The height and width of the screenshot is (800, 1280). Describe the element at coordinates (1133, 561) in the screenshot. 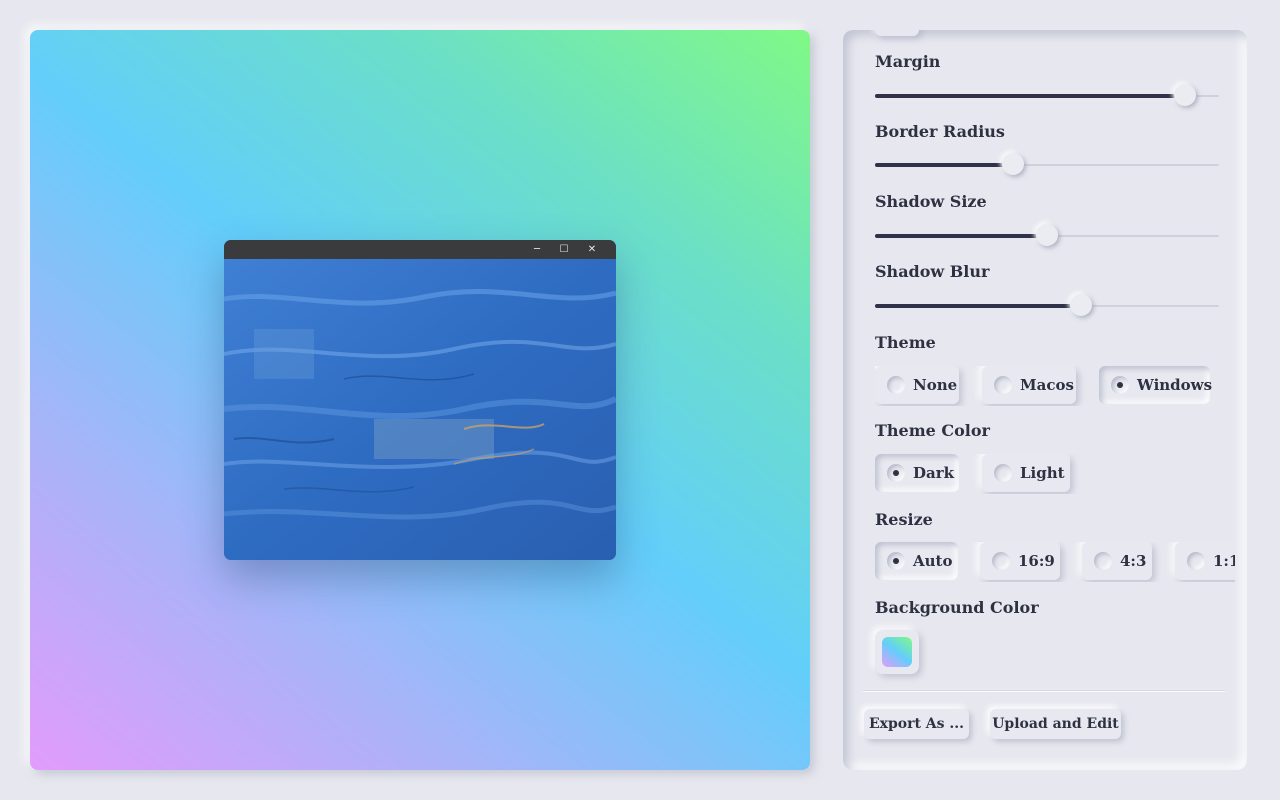

I see `option-label: 4:3` at that location.